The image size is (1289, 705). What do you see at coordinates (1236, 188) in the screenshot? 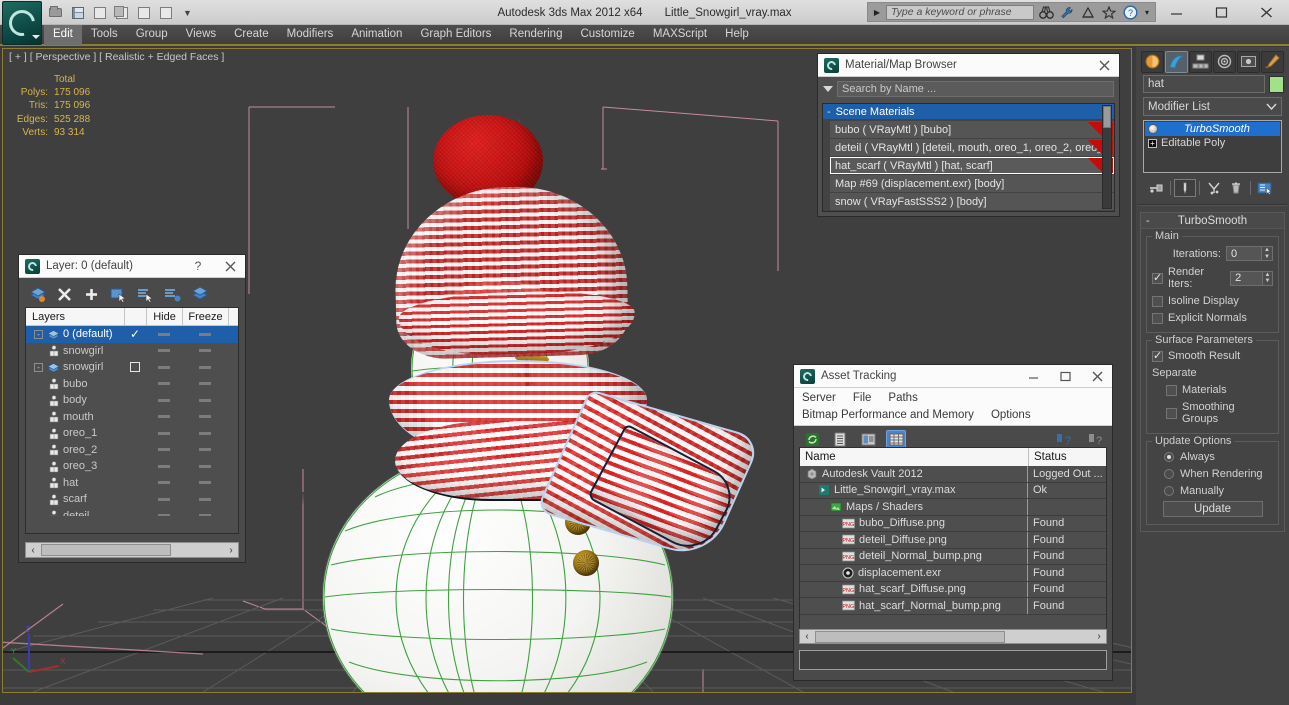
I see `remove-modifier-icon` at bounding box center [1236, 188].